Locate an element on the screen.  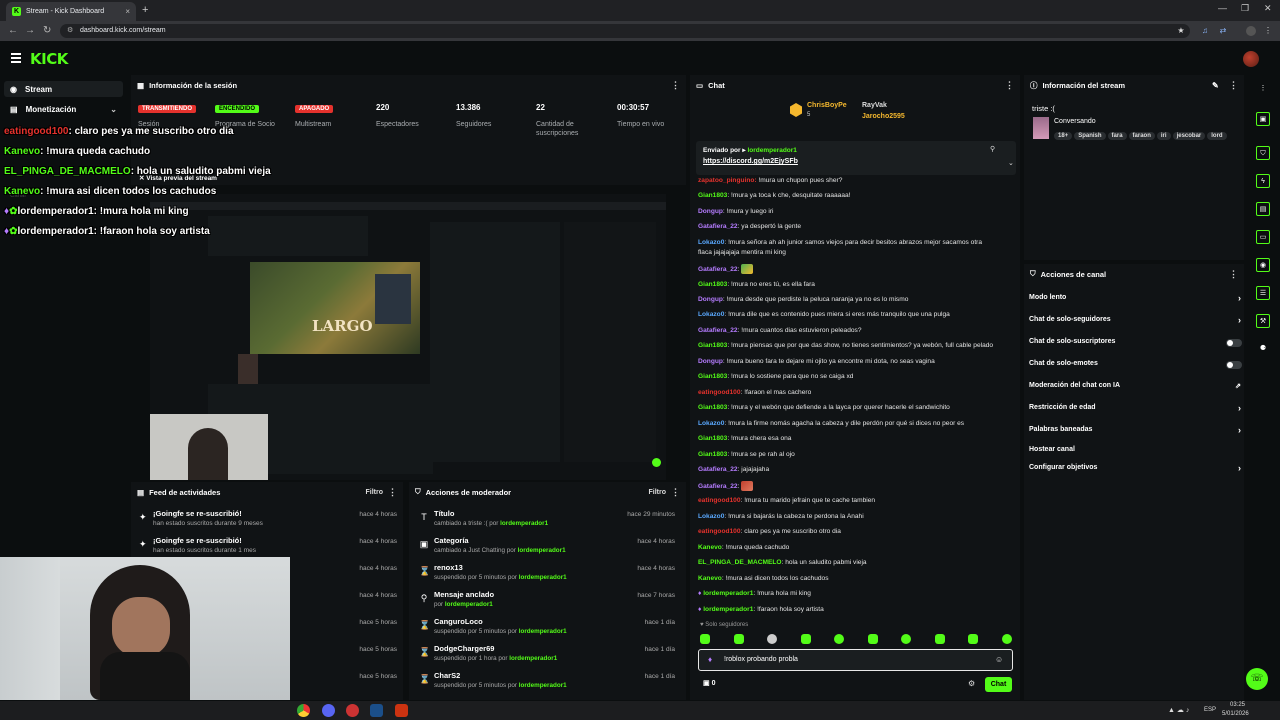
add-widget-icon: ⚈ is located at coordinates (1263, 349).